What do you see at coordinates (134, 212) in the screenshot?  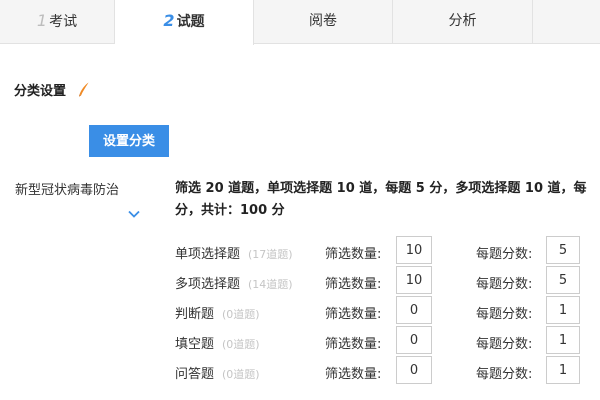 I see `chevron-down-icon` at bounding box center [134, 212].